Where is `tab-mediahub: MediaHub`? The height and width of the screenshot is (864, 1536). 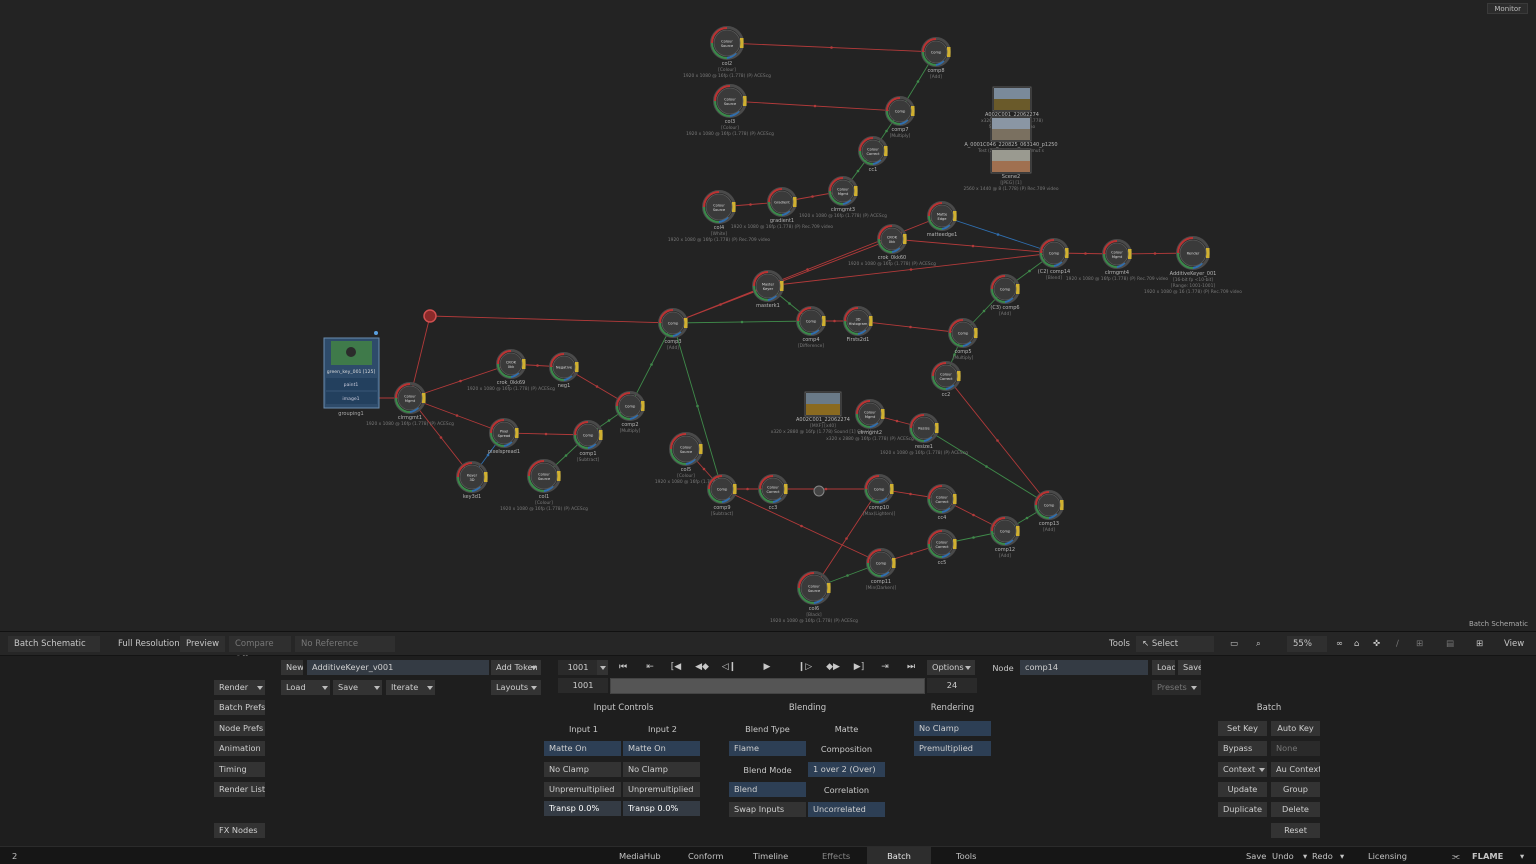
tab-mediahub: MediaHub is located at coordinates (636, 855).